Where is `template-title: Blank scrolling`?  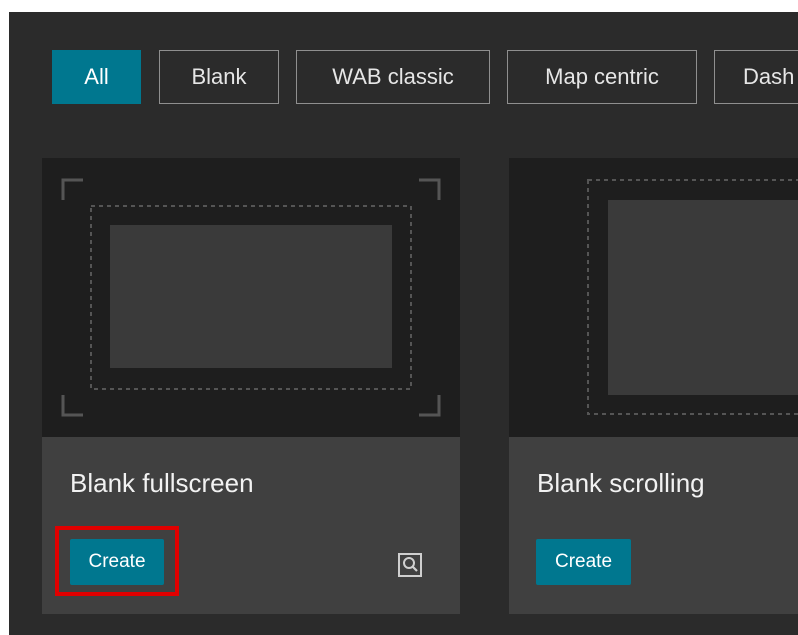
template-title: Blank scrolling is located at coordinates (621, 483).